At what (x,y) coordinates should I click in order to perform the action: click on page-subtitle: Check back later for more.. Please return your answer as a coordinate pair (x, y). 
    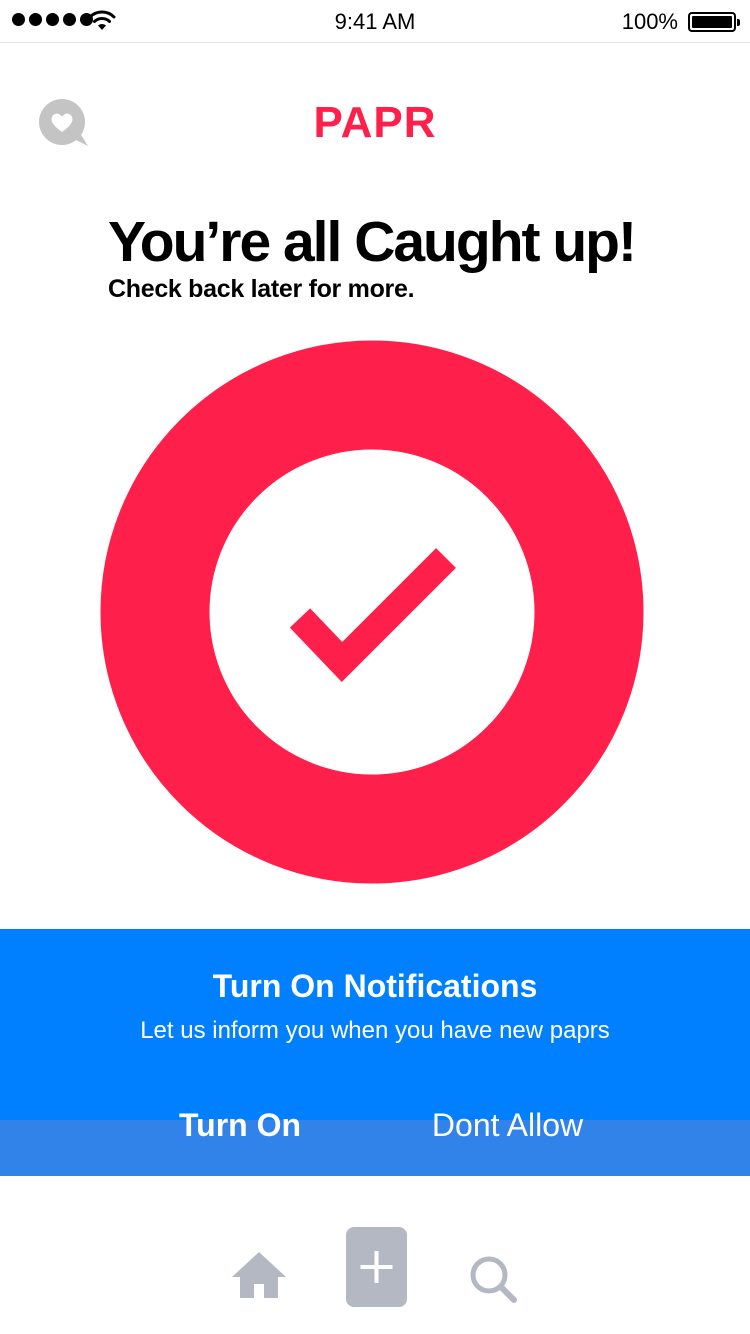
    Looking at the image, I should click on (261, 289).